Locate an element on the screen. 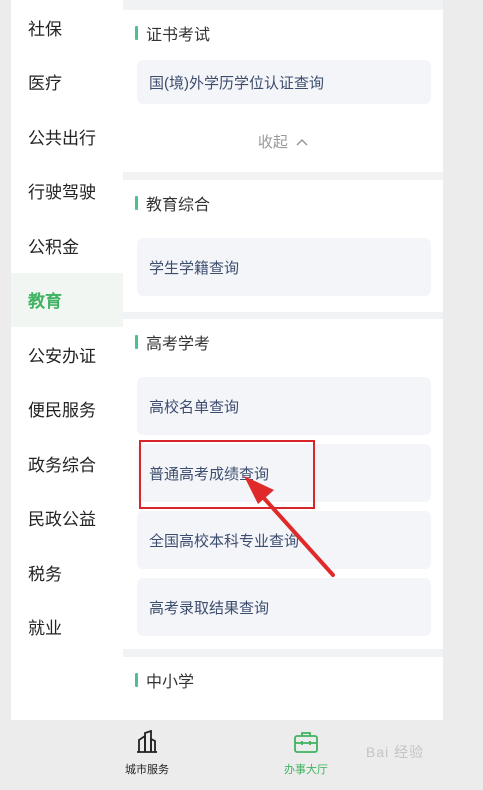 The height and width of the screenshot is (790, 483). section-education: 教育综合 学生学籍查询 is located at coordinates (283, 246).